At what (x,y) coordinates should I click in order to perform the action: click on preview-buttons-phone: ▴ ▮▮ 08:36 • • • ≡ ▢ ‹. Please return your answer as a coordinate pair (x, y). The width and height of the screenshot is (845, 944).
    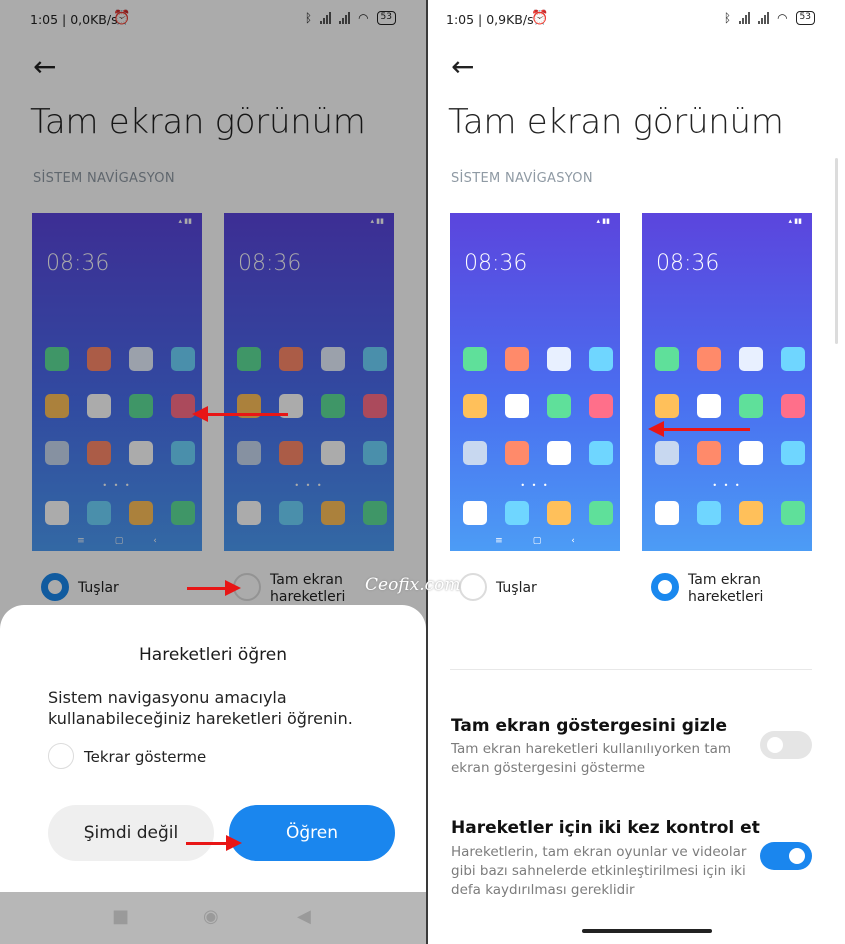
    Looking at the image, I should click on (535, 382).